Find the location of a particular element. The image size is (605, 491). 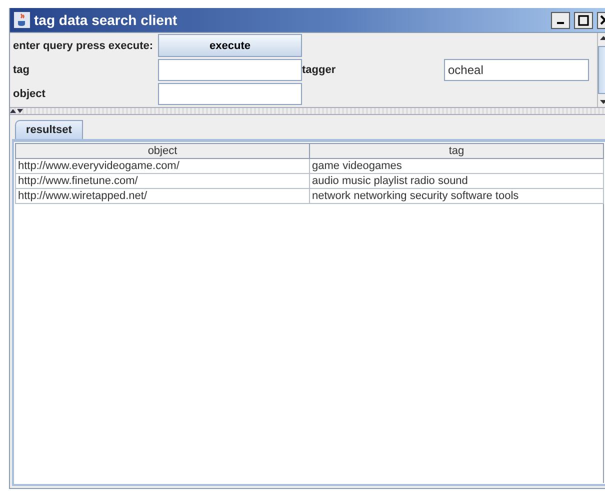

minimize-icon is located at coordinates (560, 23).